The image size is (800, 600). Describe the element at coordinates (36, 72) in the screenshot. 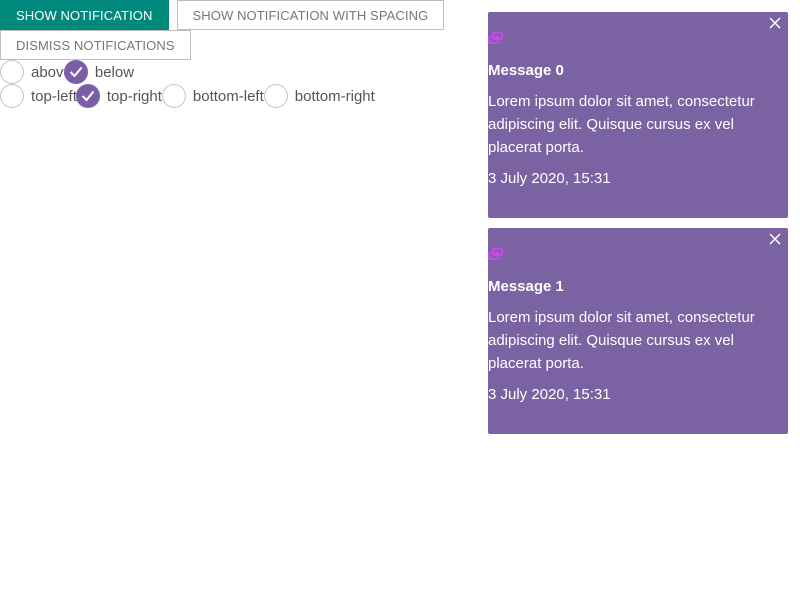

I see `radio-above: above` at that location.